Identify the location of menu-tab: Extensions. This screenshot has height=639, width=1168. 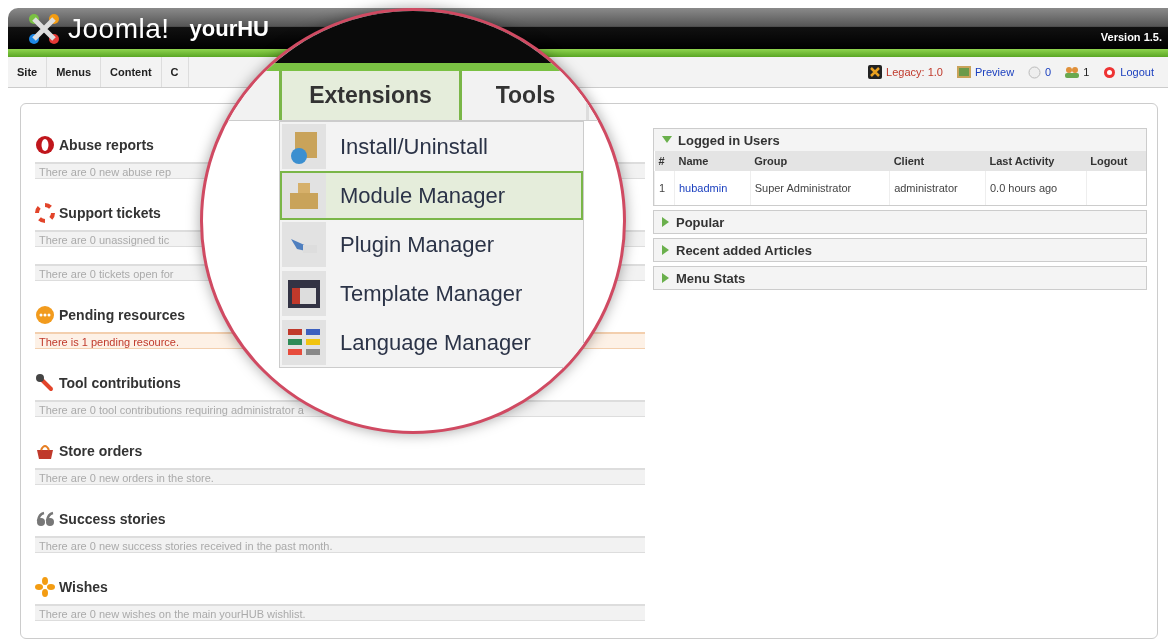
(370, 95).